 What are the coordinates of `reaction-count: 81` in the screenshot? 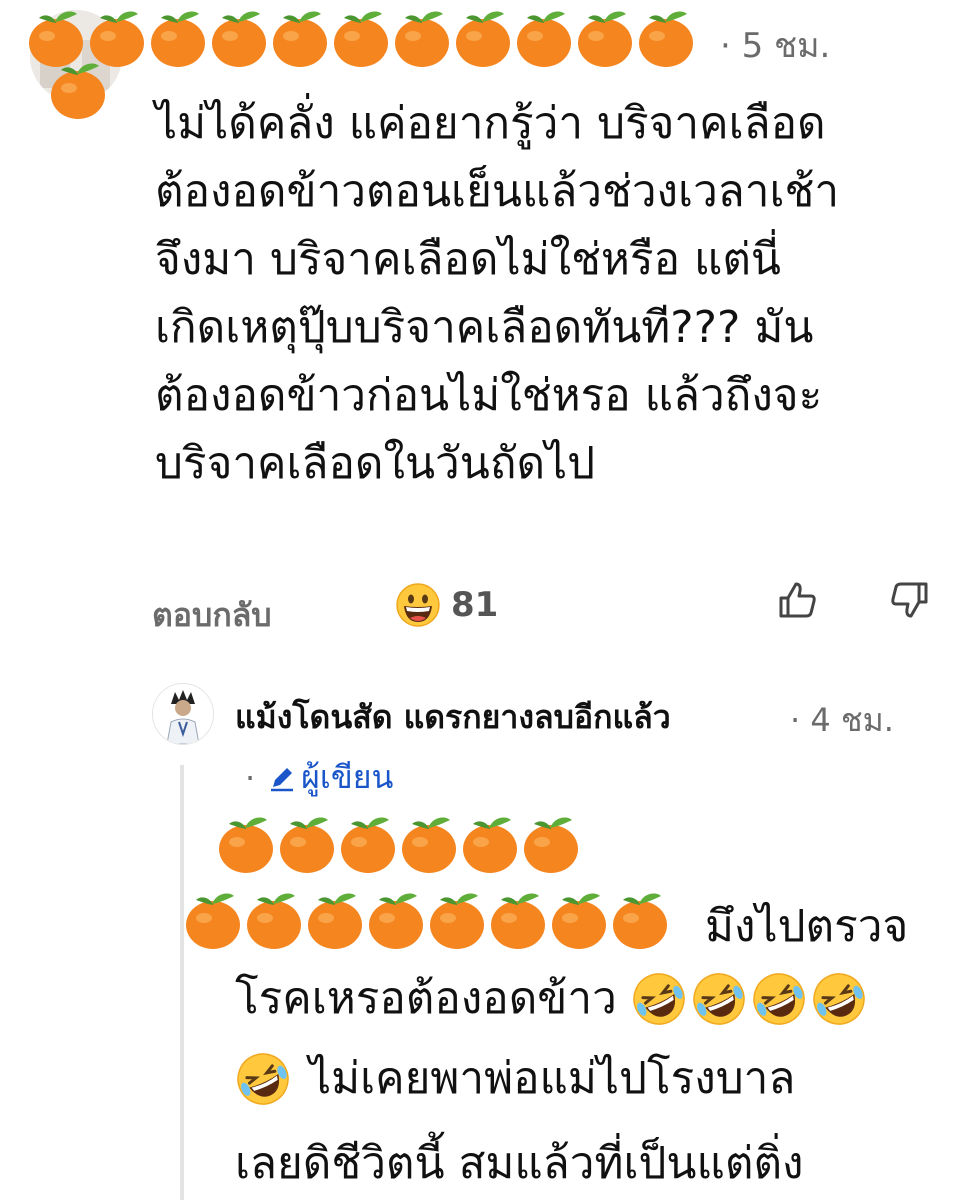 It's located at (475, 605).